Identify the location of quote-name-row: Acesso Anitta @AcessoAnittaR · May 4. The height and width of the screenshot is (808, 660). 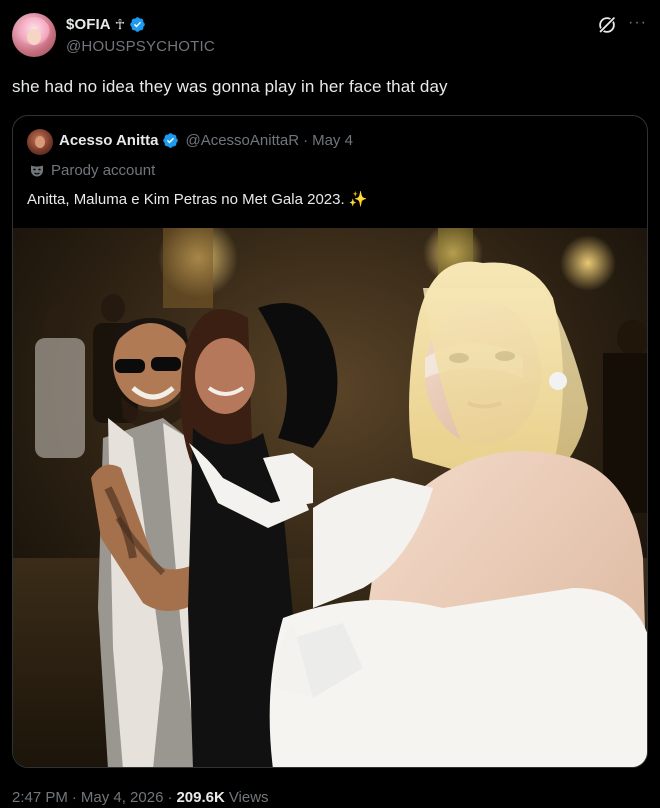
(206, 140).